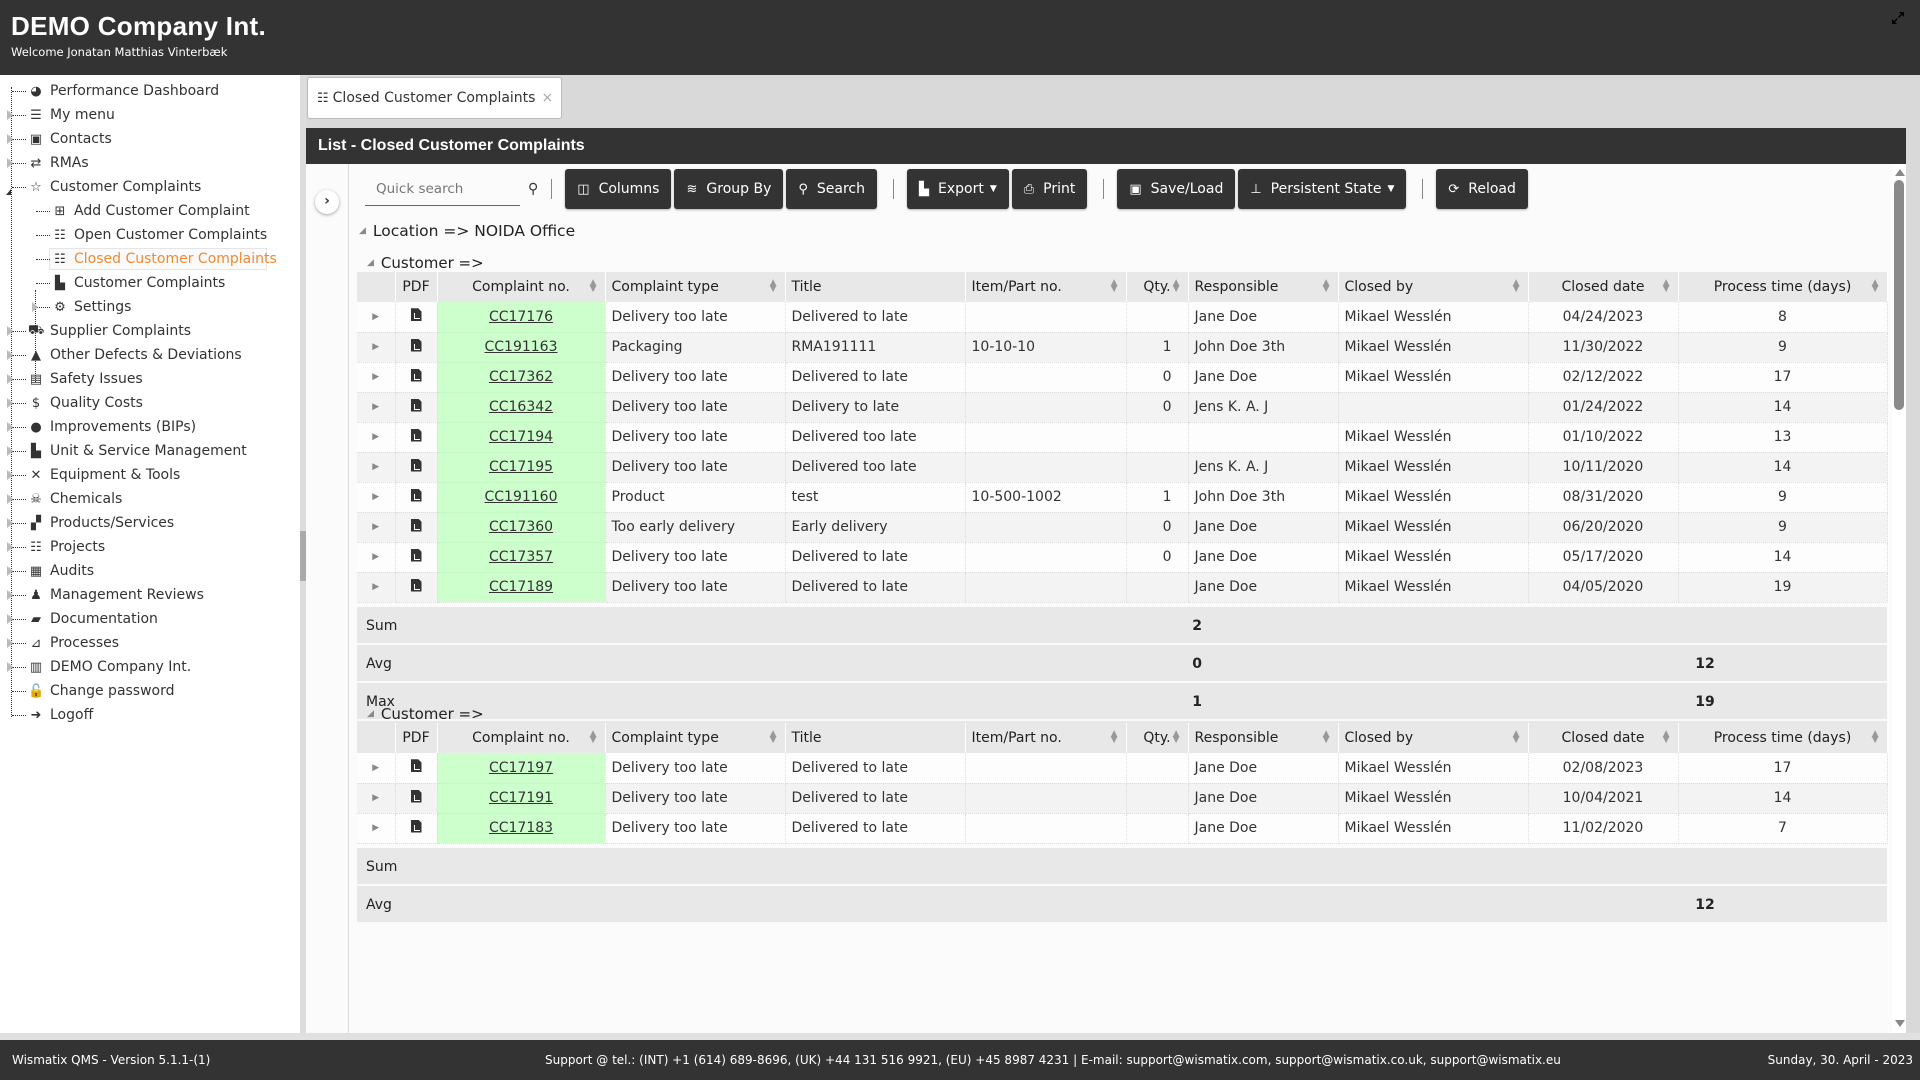  What do you see at coordinates (695, 287) in the screenshot?
I see `column-header-complaint-type: Complaint type ▲ ▼` at bounding box center [695, 287].